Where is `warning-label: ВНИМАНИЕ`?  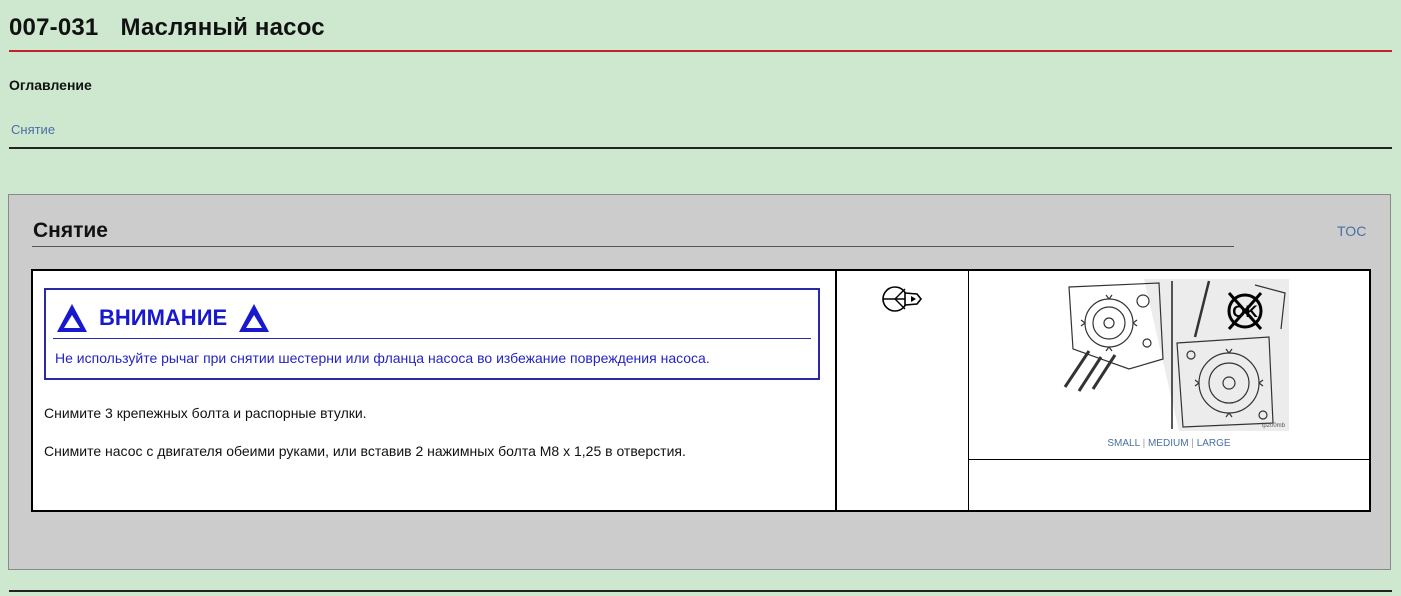 warning-label: ВНИМАНИЕ is located at coordinates (163, 317).